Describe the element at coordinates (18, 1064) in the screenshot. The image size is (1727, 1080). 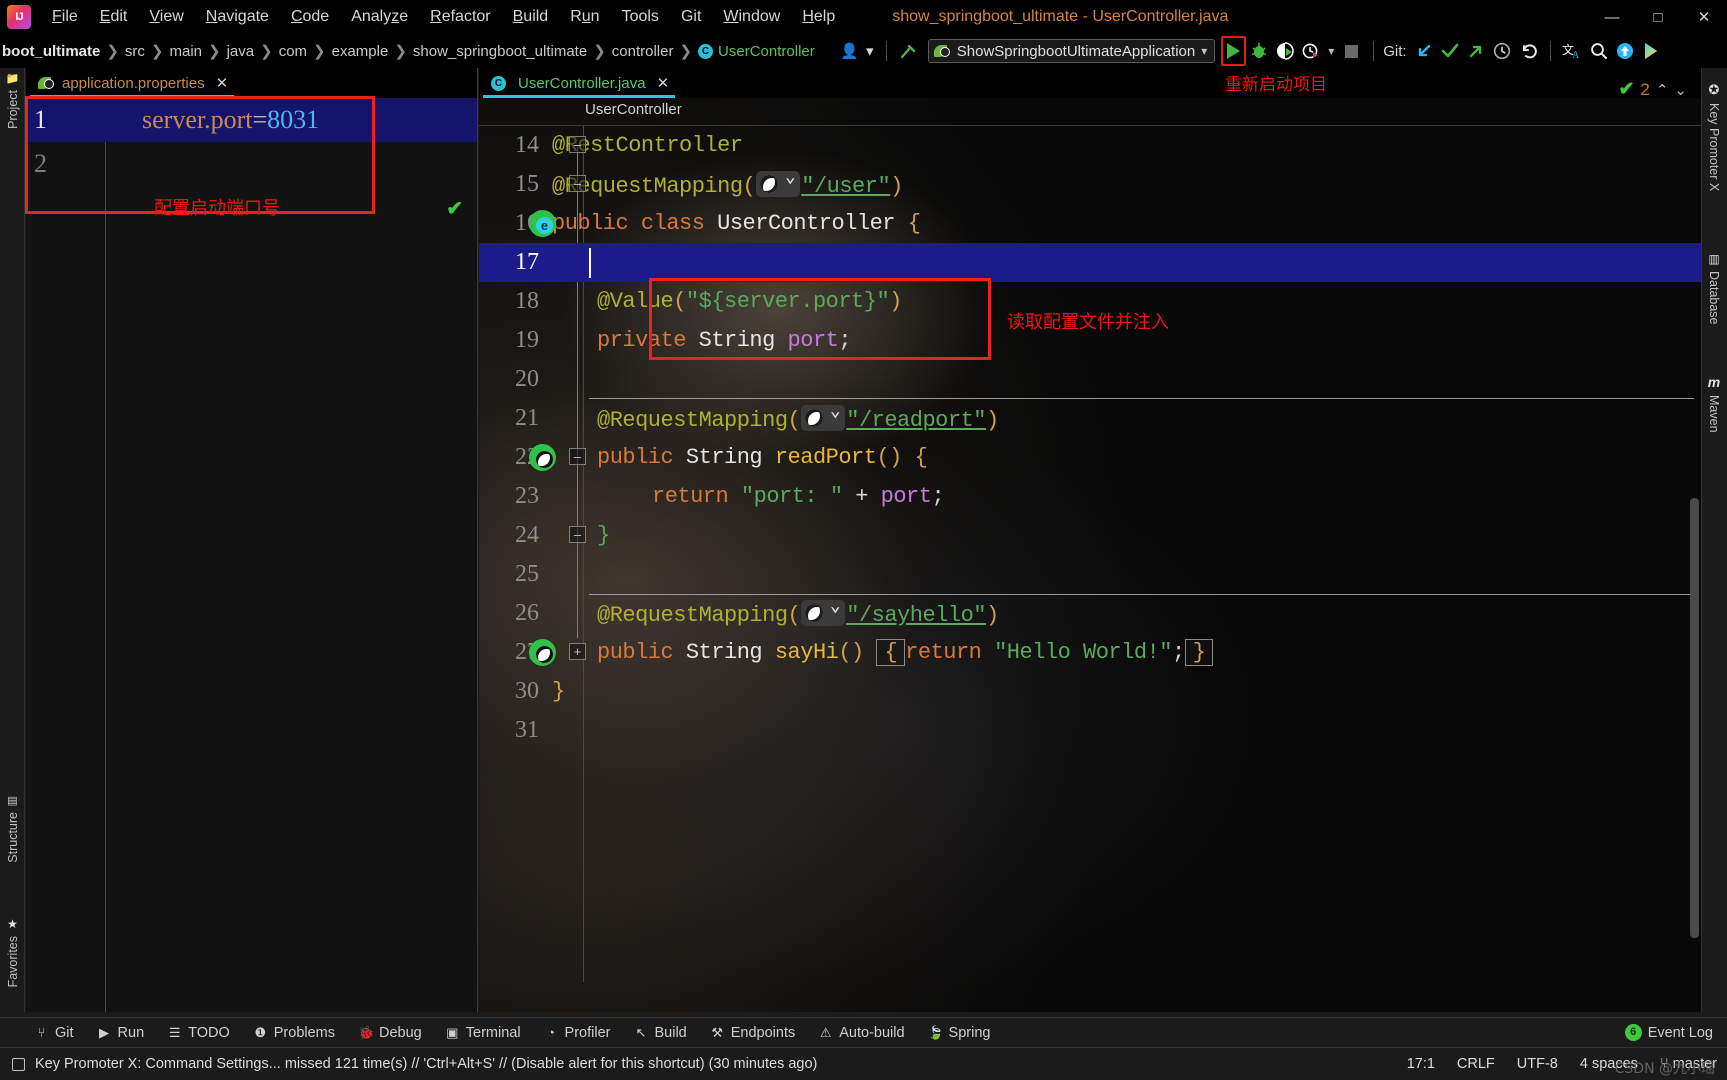
I see `notification-icon` at that location.